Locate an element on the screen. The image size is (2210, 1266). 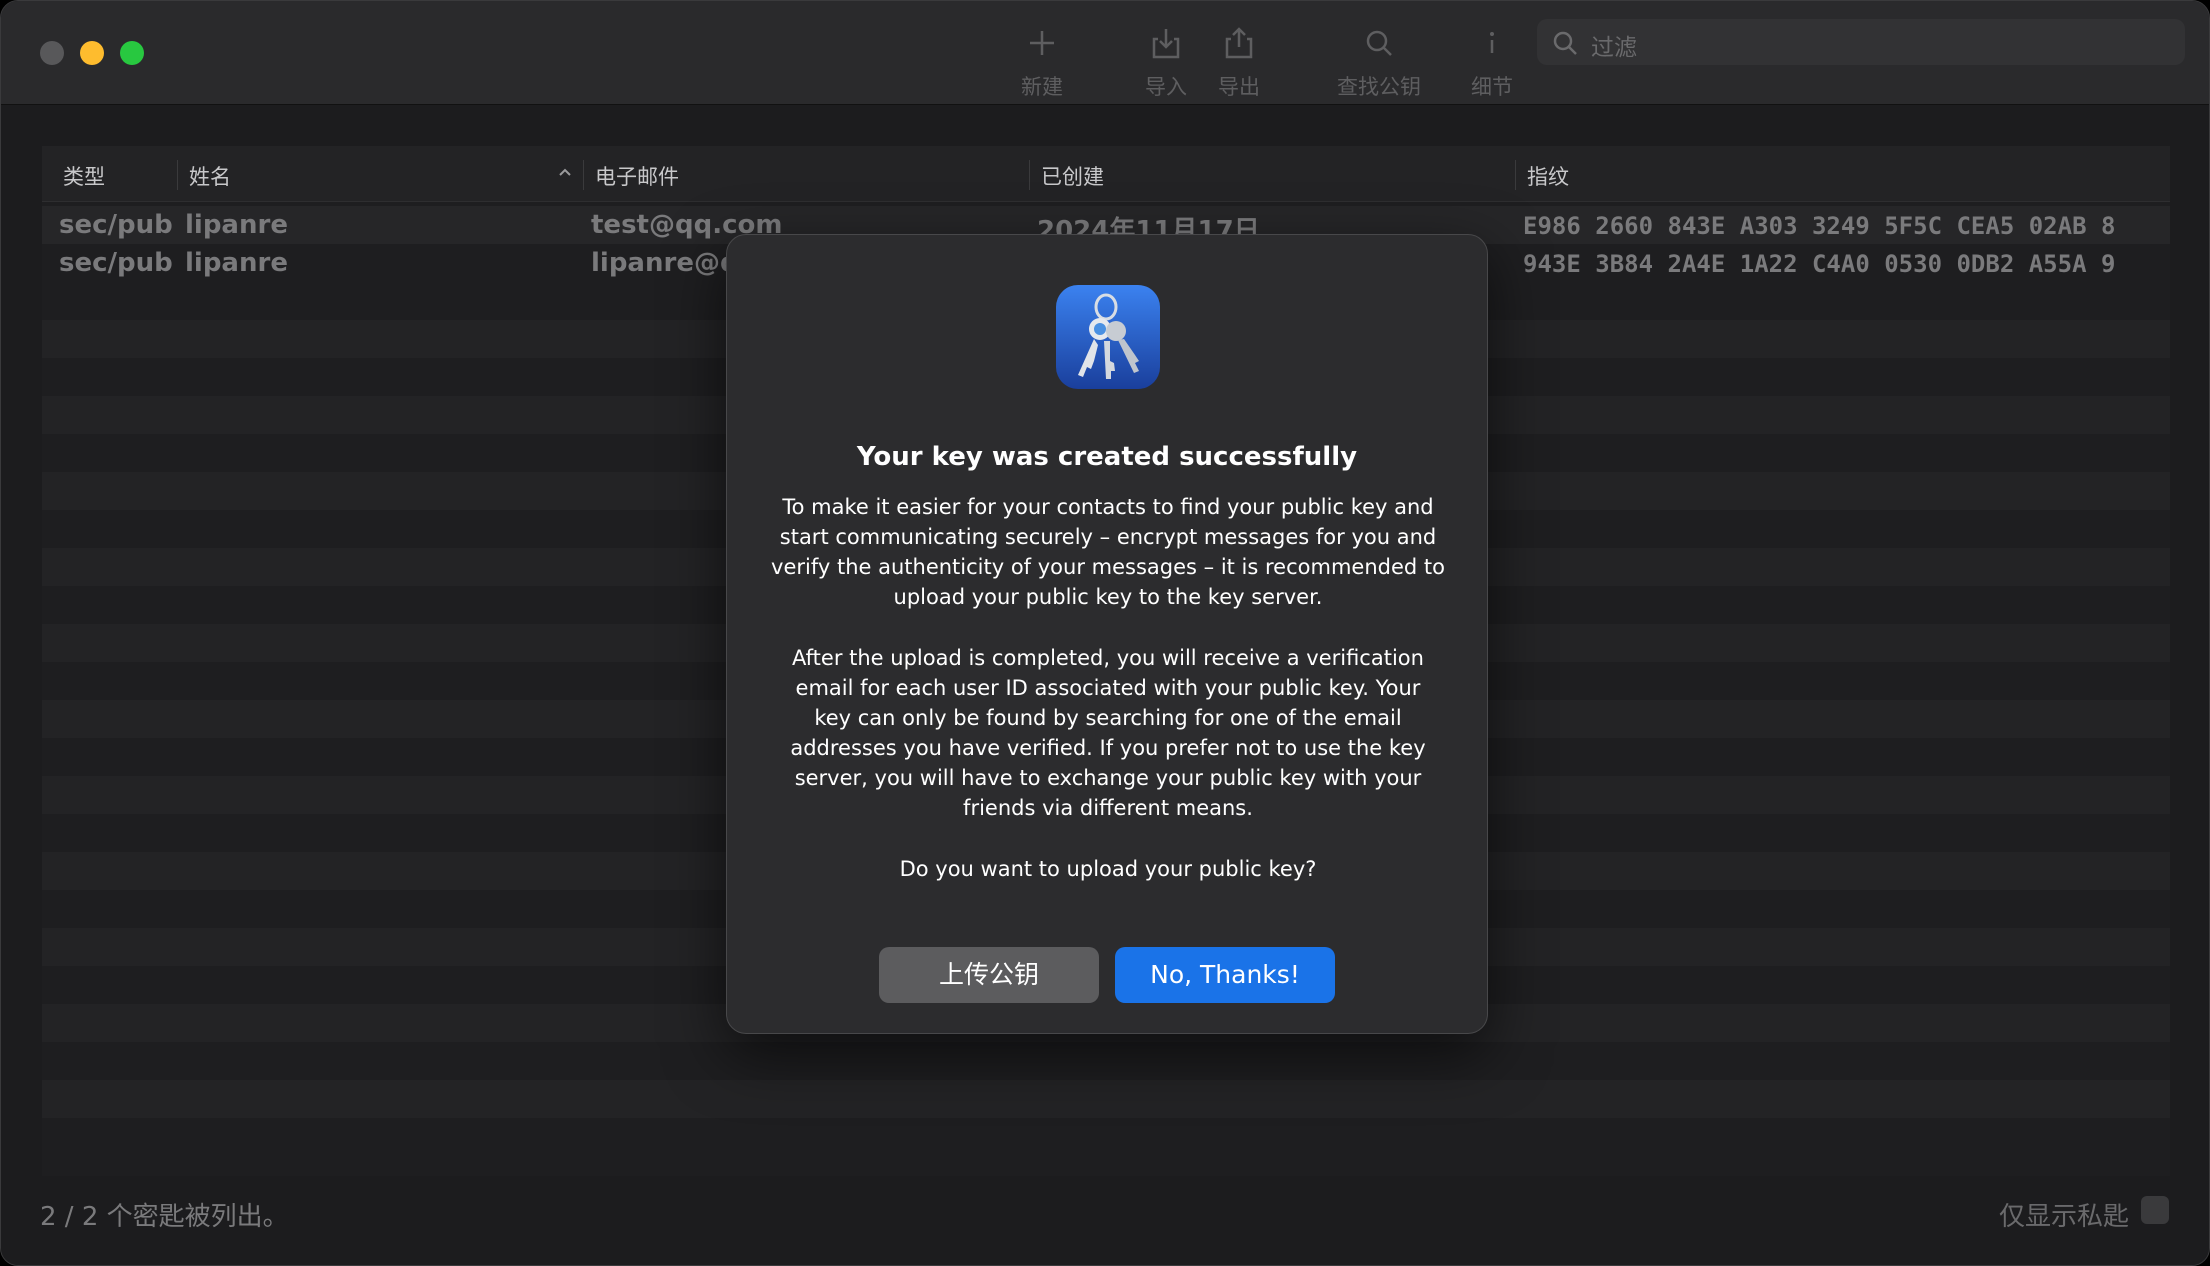
import-button: 导入 is located at coordinates (1166, 62).